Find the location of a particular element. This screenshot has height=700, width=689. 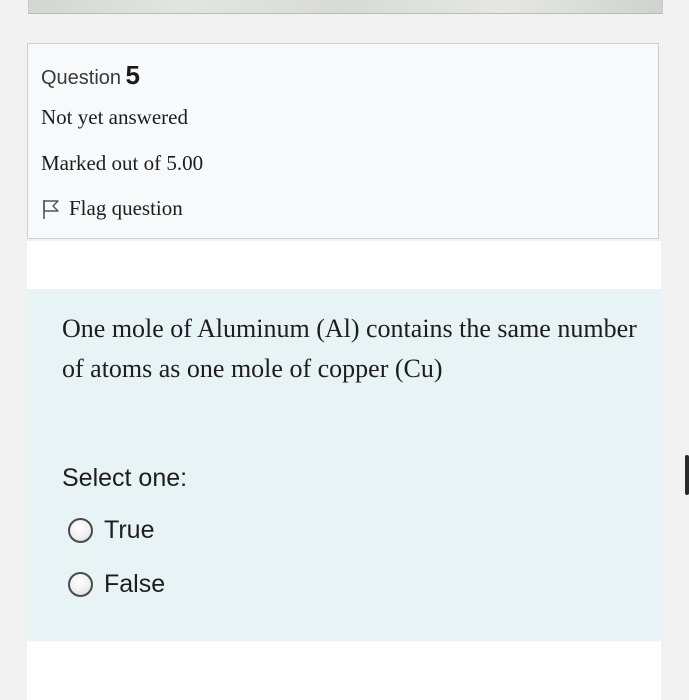

option-false: False is located at coordinates (116, 584).